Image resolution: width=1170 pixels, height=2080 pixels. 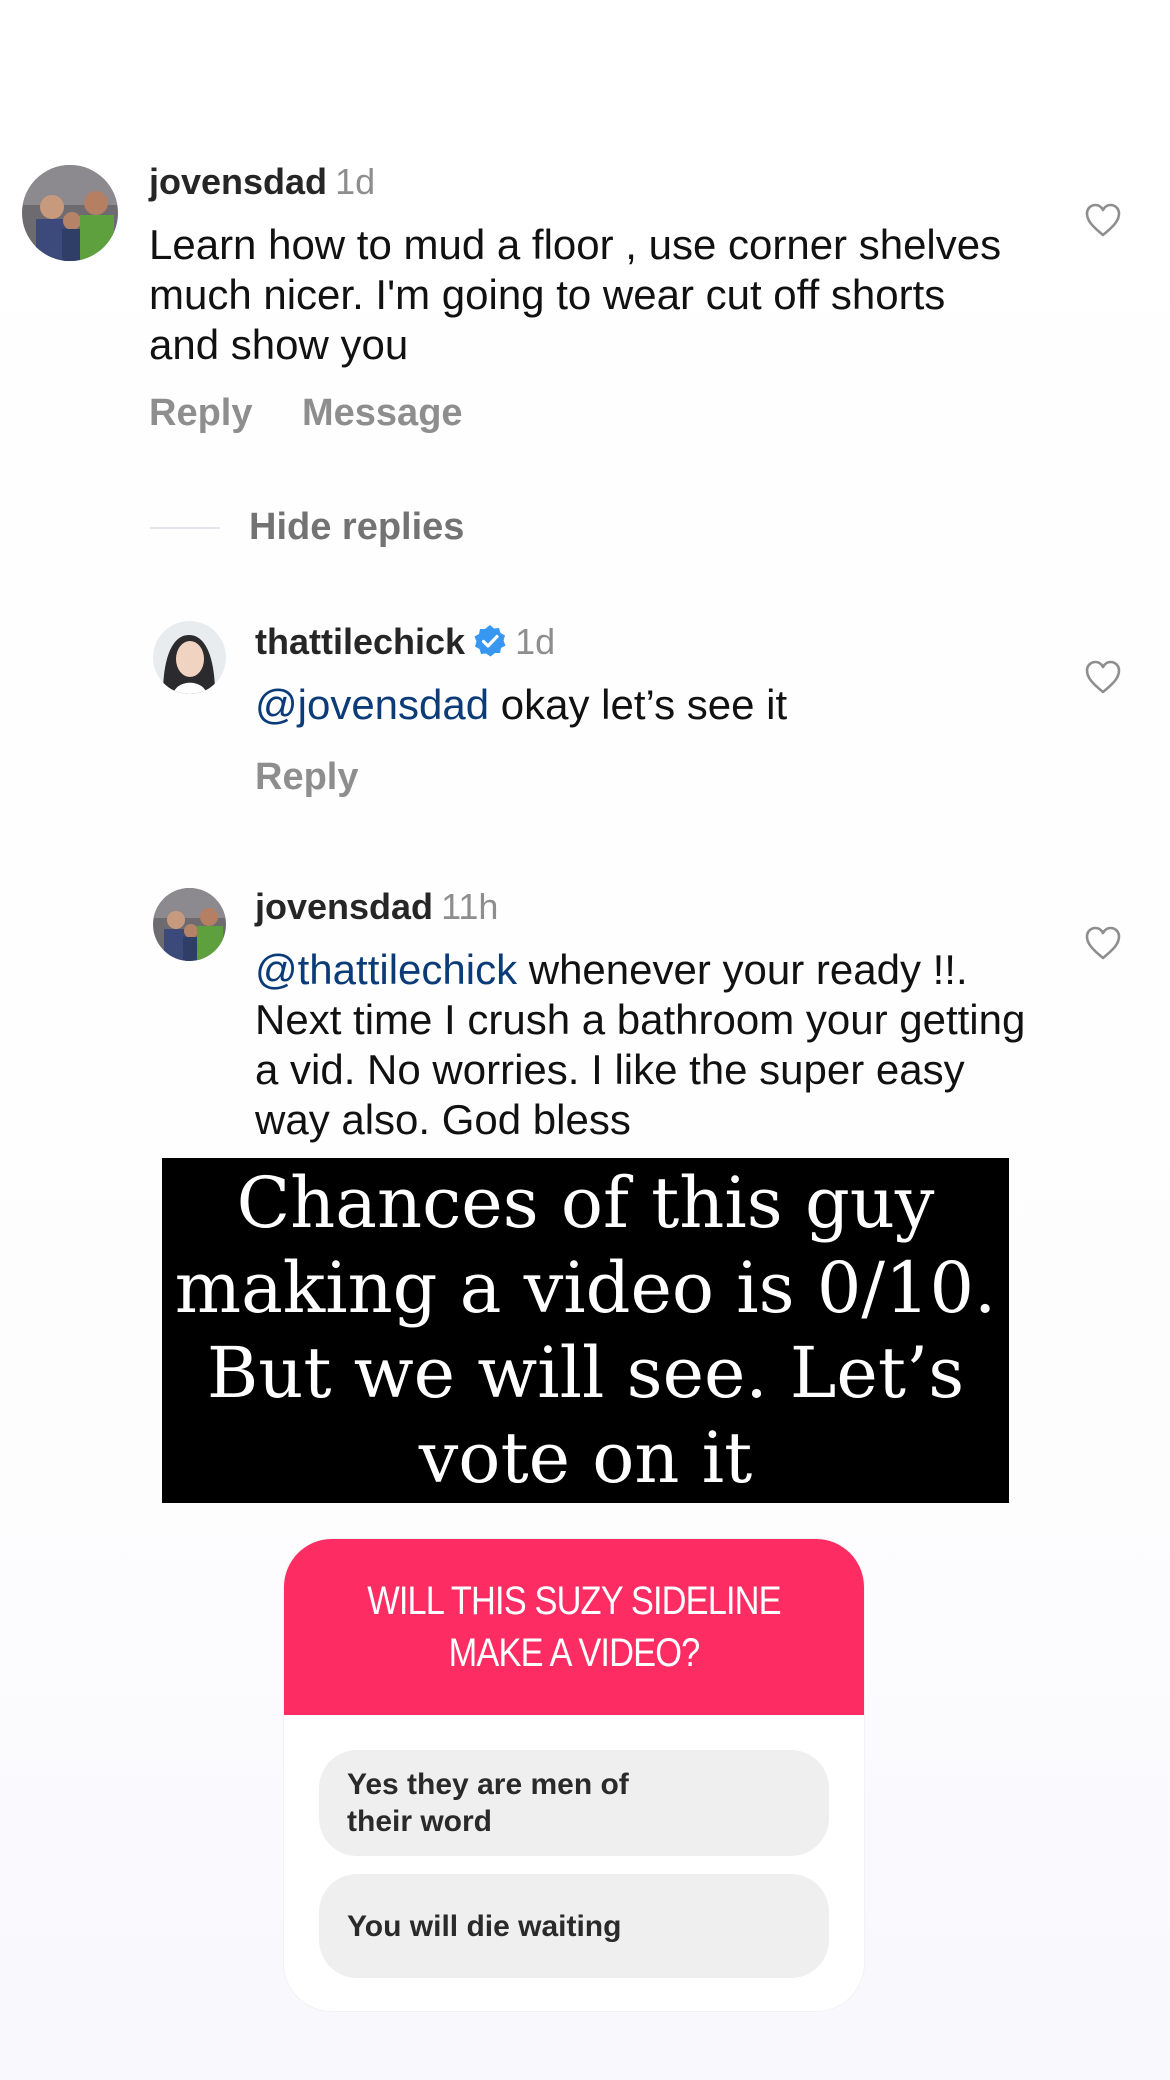 I want to click on comment-body: okay let’s see it, so click(x=638, y=704).